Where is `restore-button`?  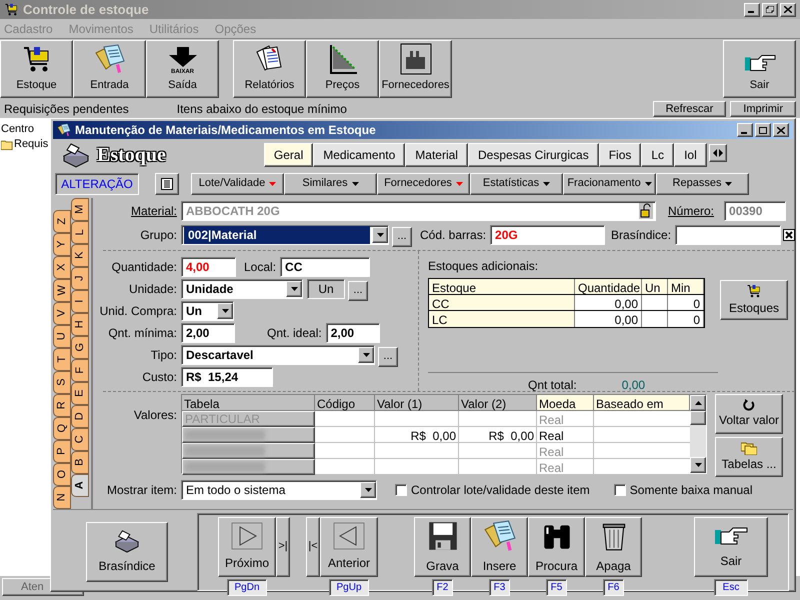
restore-button is located at coordinates (770, 9).